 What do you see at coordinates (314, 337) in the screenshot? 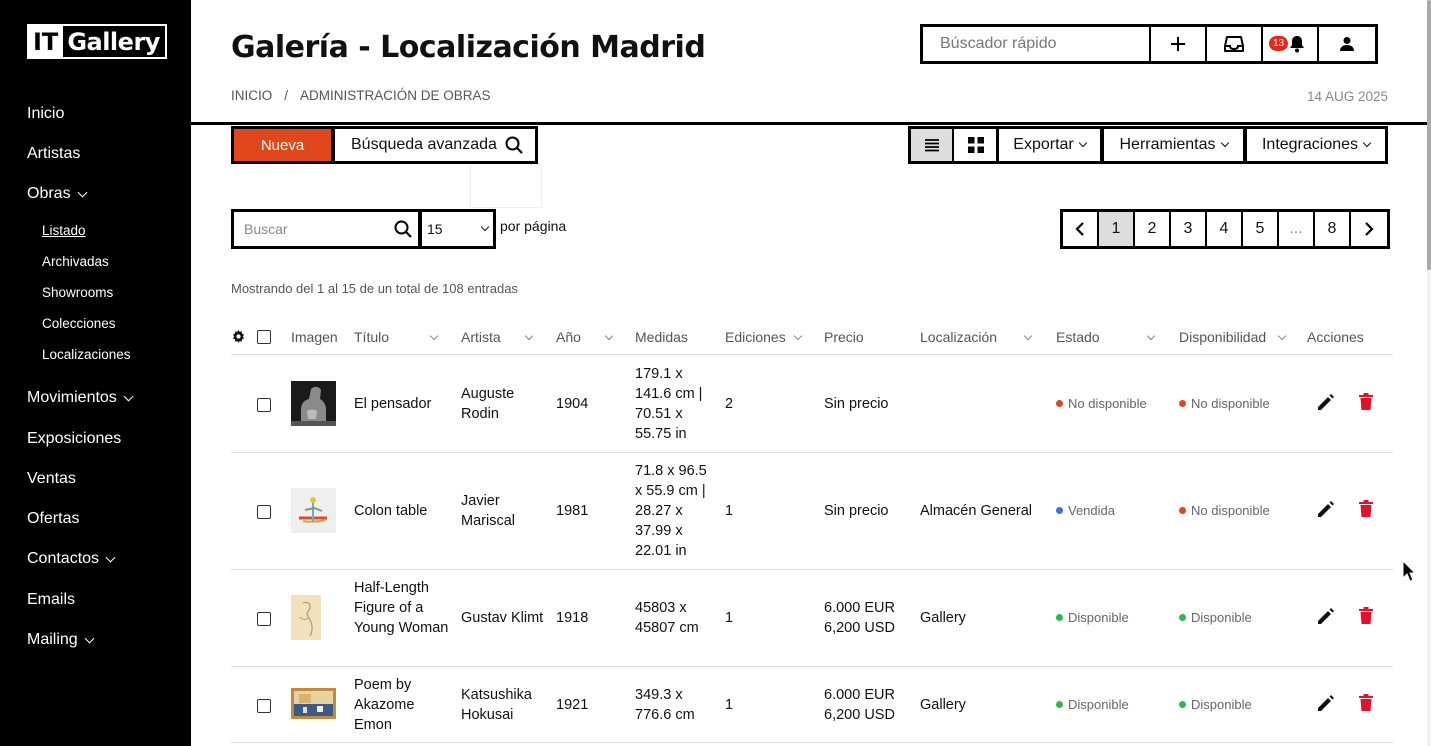
I see `column-header-imagen: Imagen` at bounding box center [314, 337].